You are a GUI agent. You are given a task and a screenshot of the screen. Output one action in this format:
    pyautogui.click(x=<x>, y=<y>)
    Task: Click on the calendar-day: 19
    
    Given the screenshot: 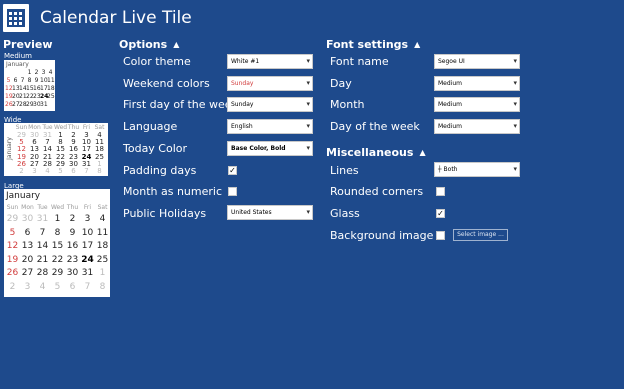 What is the action you would take?
    pyautogui.click(x=9, y=96)
    